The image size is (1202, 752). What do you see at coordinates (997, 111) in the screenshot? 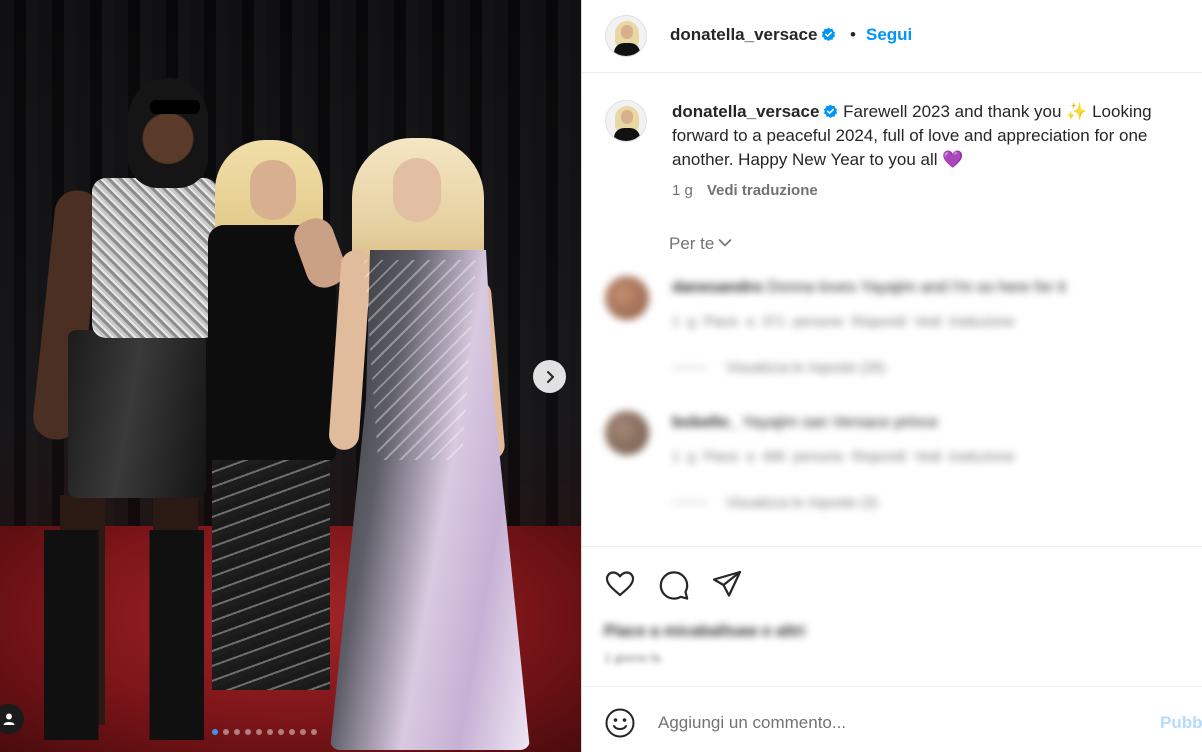
I see `caption-line-1: Farewell 2023 and thank you ✨ Looking` at bounding box center [997, 111].